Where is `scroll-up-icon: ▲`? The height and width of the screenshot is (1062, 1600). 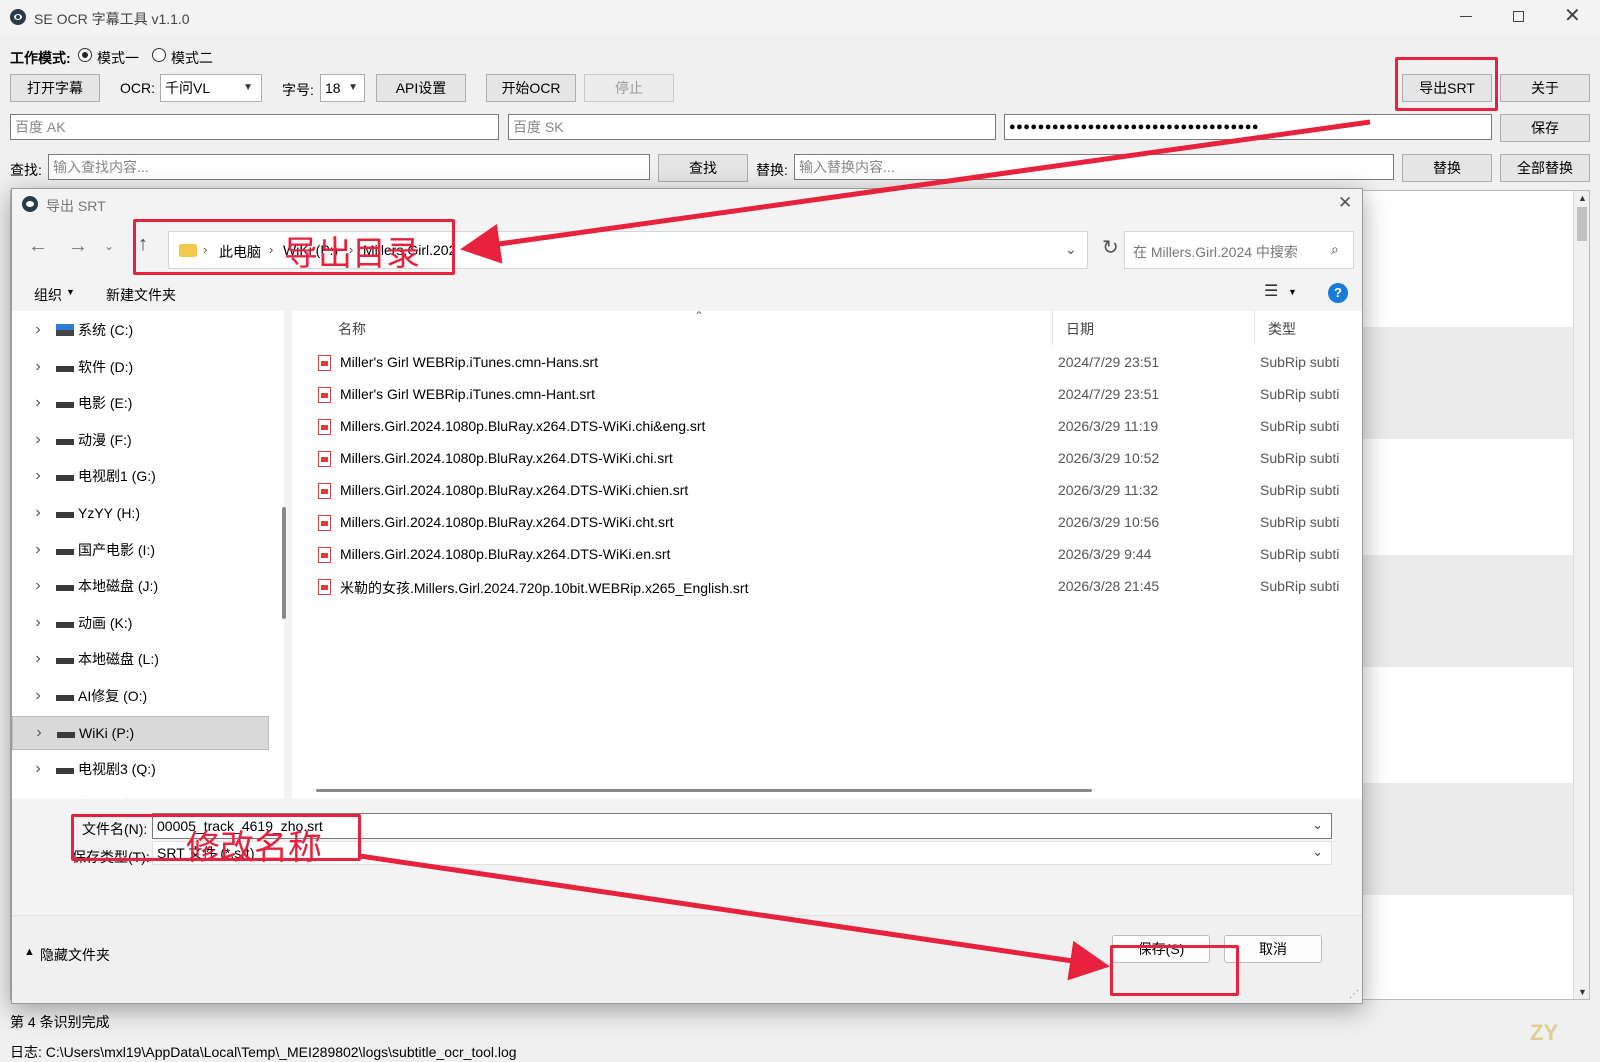 scroll-up-icon: ▲ is located at coordinates (1582, 198).